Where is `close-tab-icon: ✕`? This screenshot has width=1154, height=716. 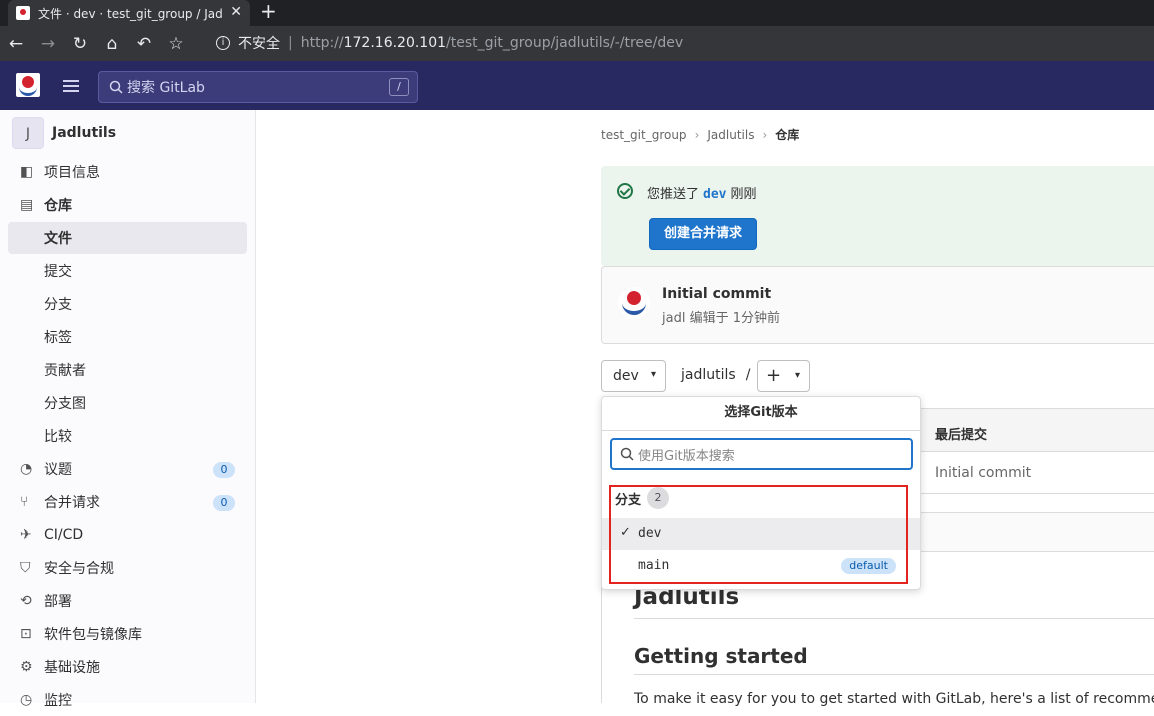
close-tab-icon: ✕ is located at coordinates (236, 12).